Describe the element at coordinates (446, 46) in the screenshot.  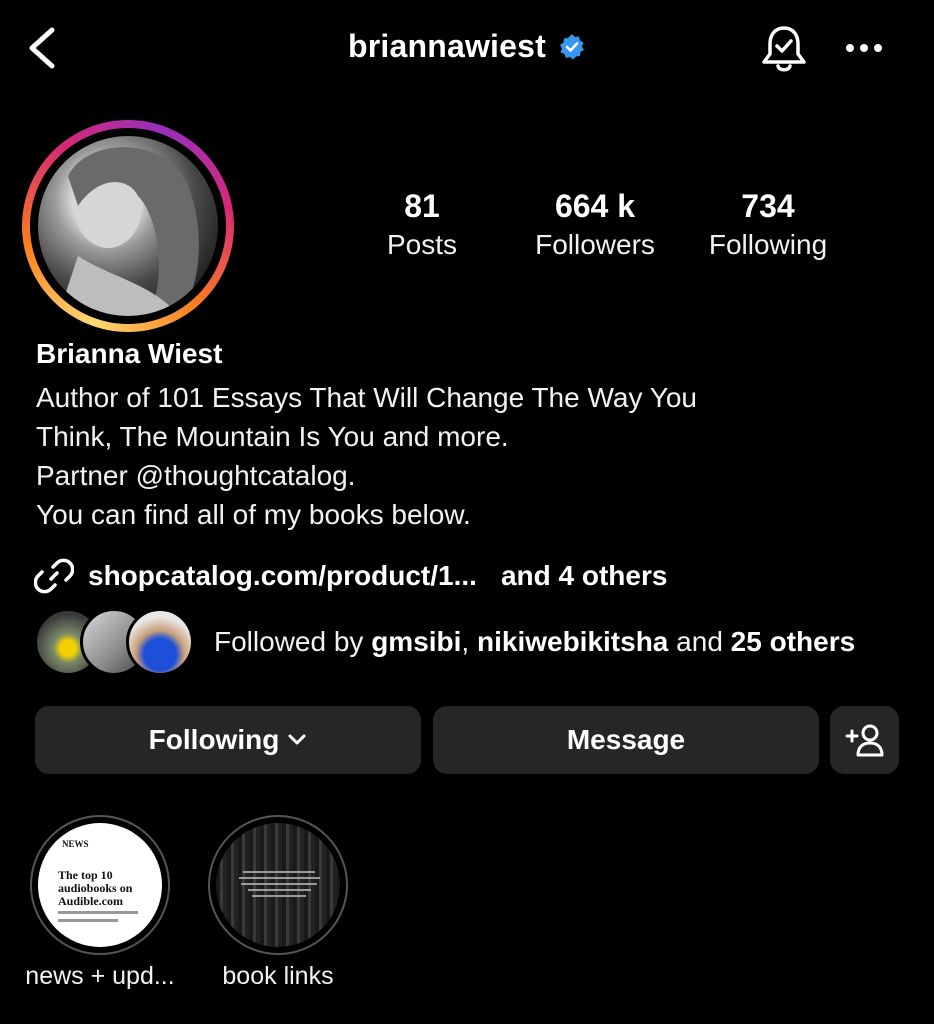
I see `username-title: briannawiest` at that location.